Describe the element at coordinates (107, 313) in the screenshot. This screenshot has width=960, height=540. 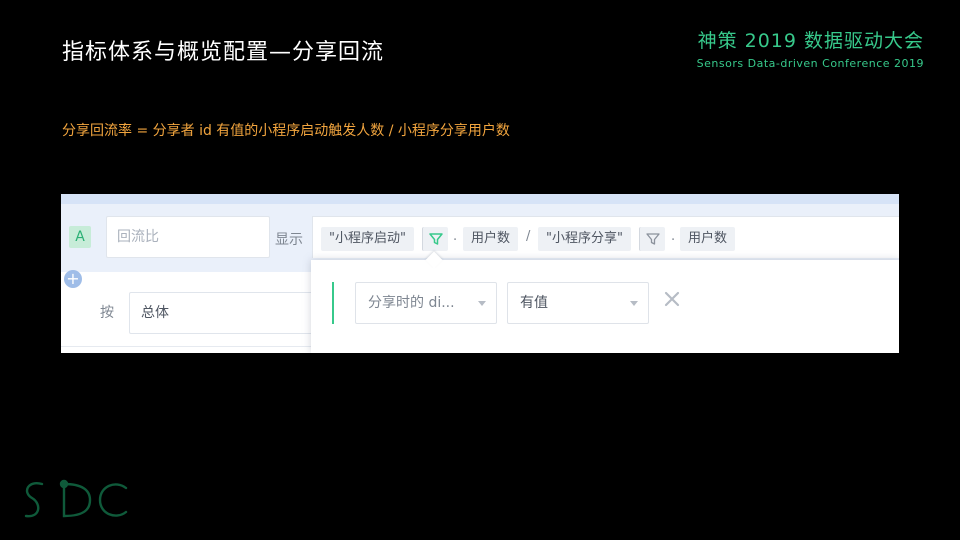
I see `group-by-label: 按` at that location.